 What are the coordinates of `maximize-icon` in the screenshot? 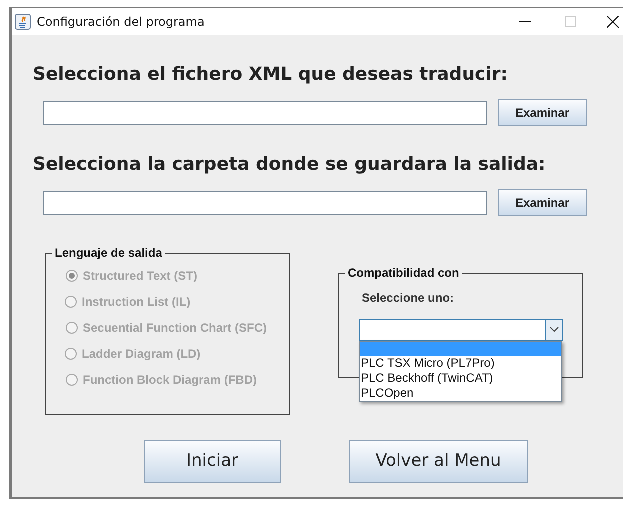 It's located at (570, 21).